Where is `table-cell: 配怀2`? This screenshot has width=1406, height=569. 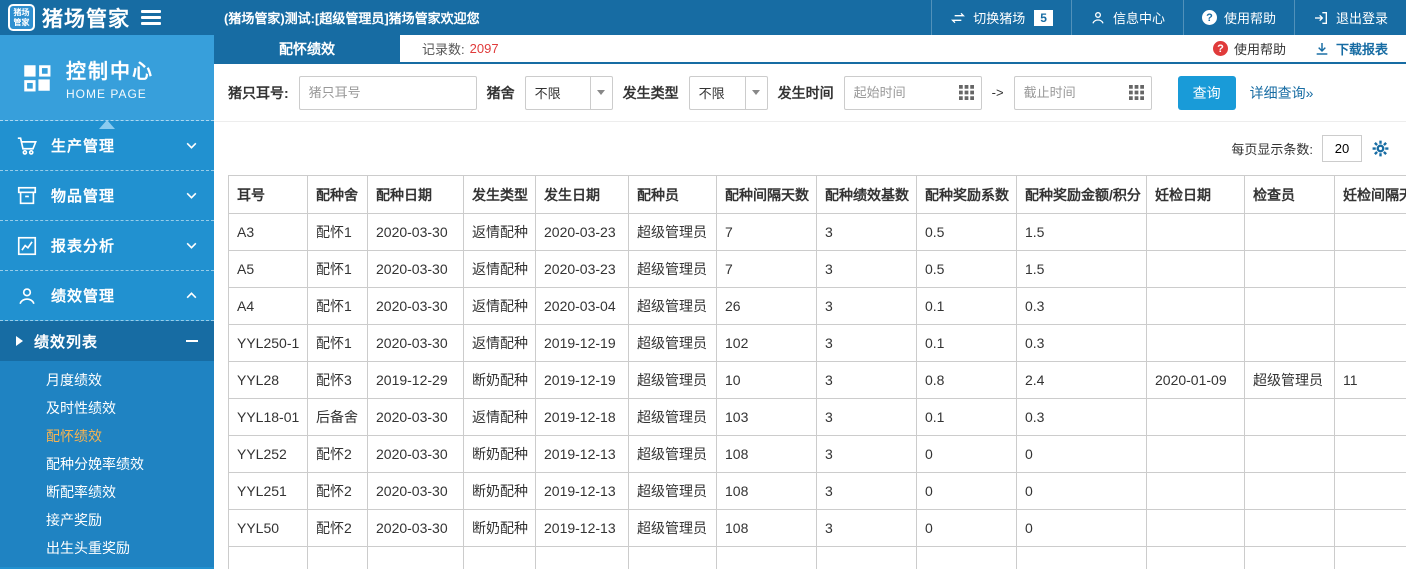 table-cell: 配怀2 is located at coordinates (337, 491).